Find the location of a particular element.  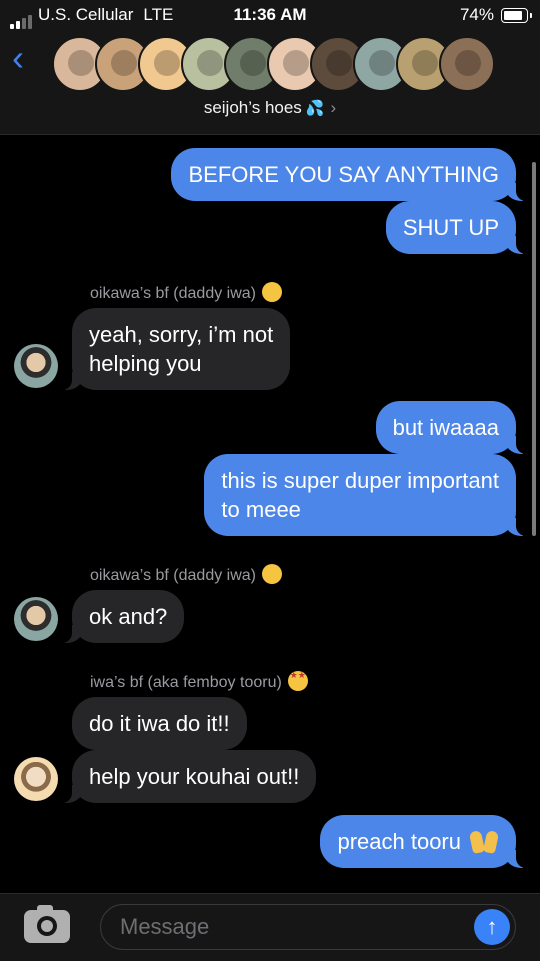

sent-message: but iwaaaa is located at coordinates (453, 427).